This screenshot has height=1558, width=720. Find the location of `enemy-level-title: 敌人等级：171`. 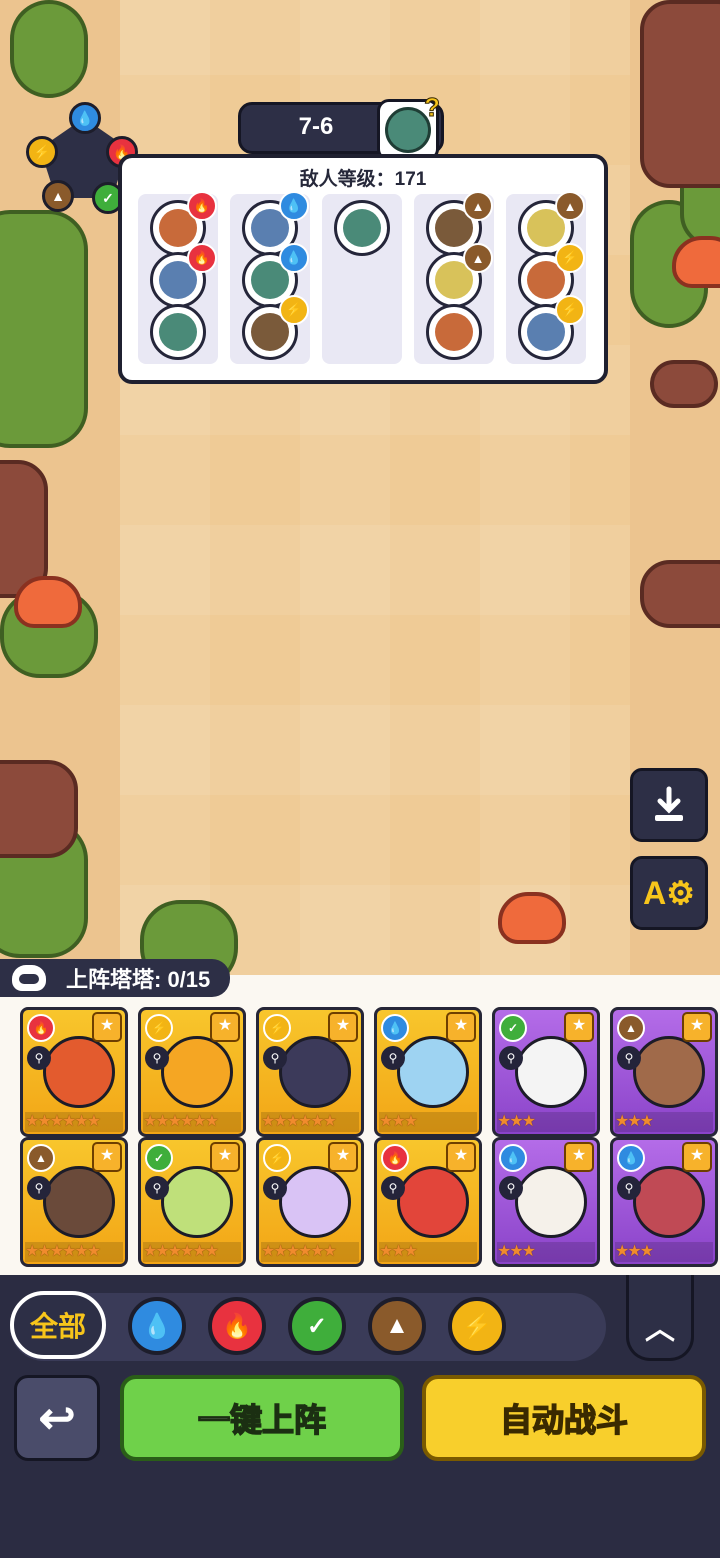

enemy-level-title: 敌人等级：171 is located at coordinates (363, 179).